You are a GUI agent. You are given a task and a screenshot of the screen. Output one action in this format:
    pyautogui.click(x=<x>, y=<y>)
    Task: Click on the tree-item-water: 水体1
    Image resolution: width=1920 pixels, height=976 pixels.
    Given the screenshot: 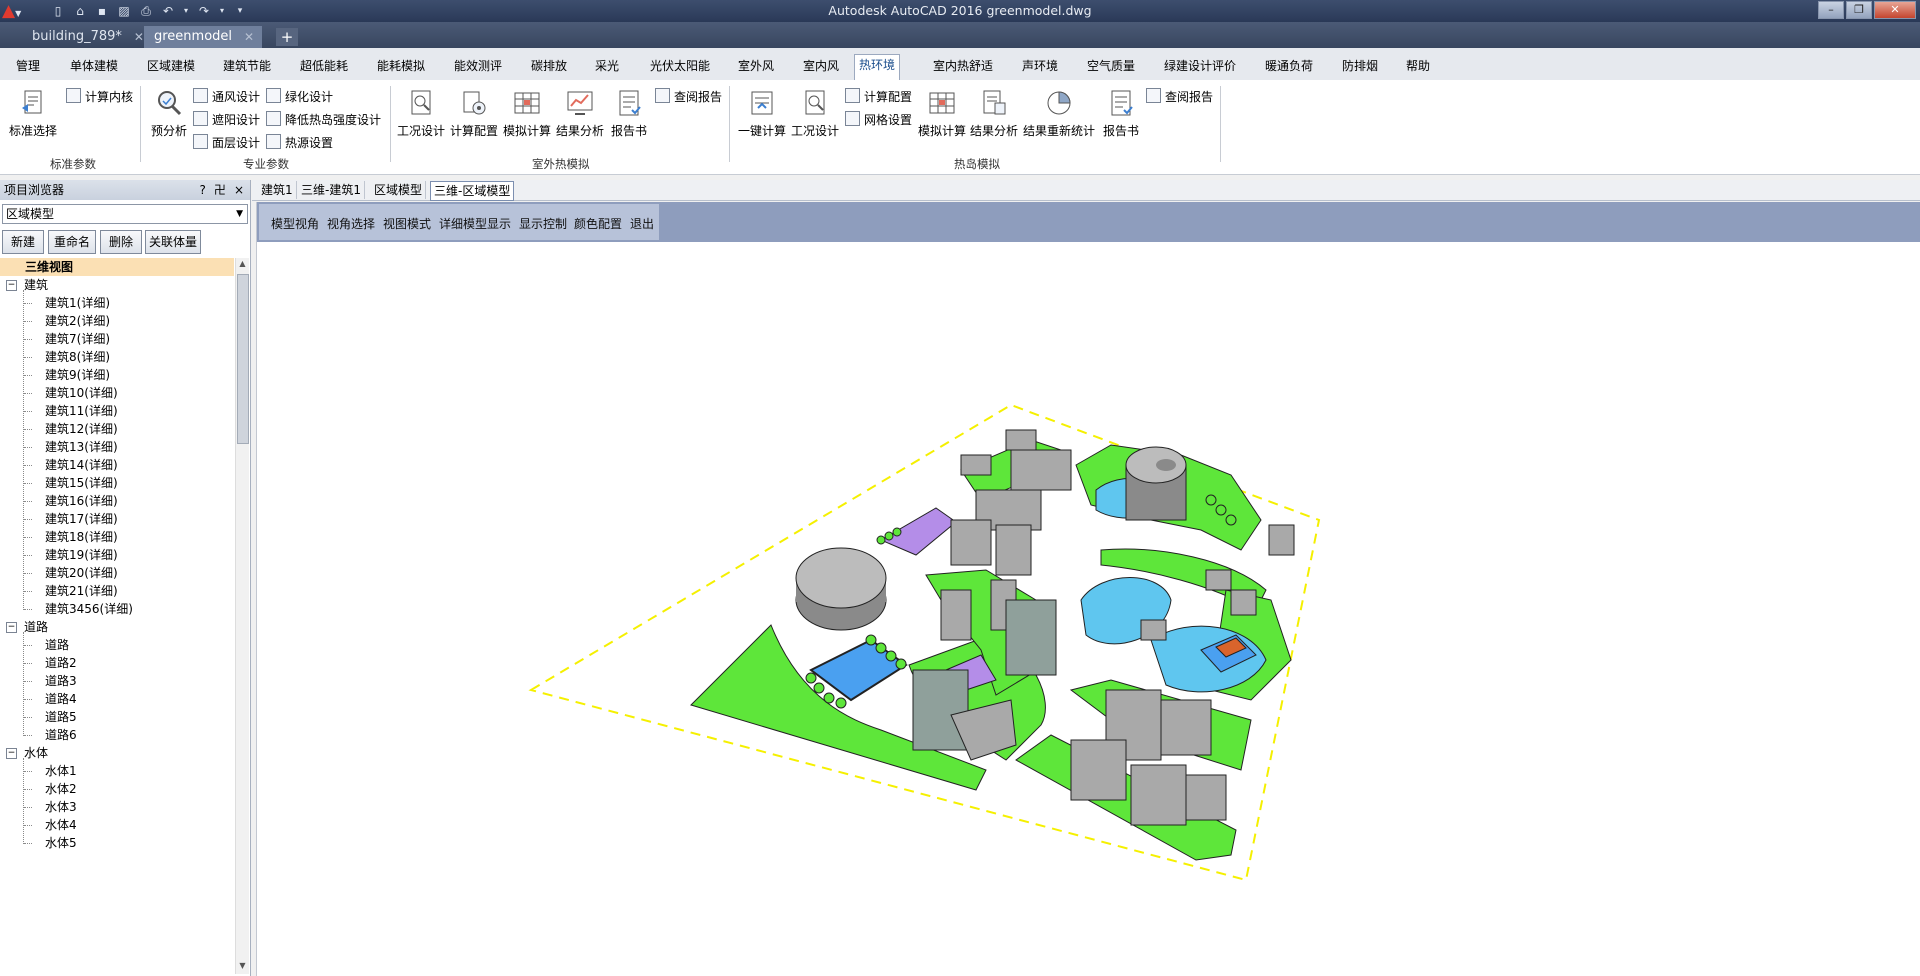 What is the action you would take?
    pyautogui.click(x=117, y=771)
    